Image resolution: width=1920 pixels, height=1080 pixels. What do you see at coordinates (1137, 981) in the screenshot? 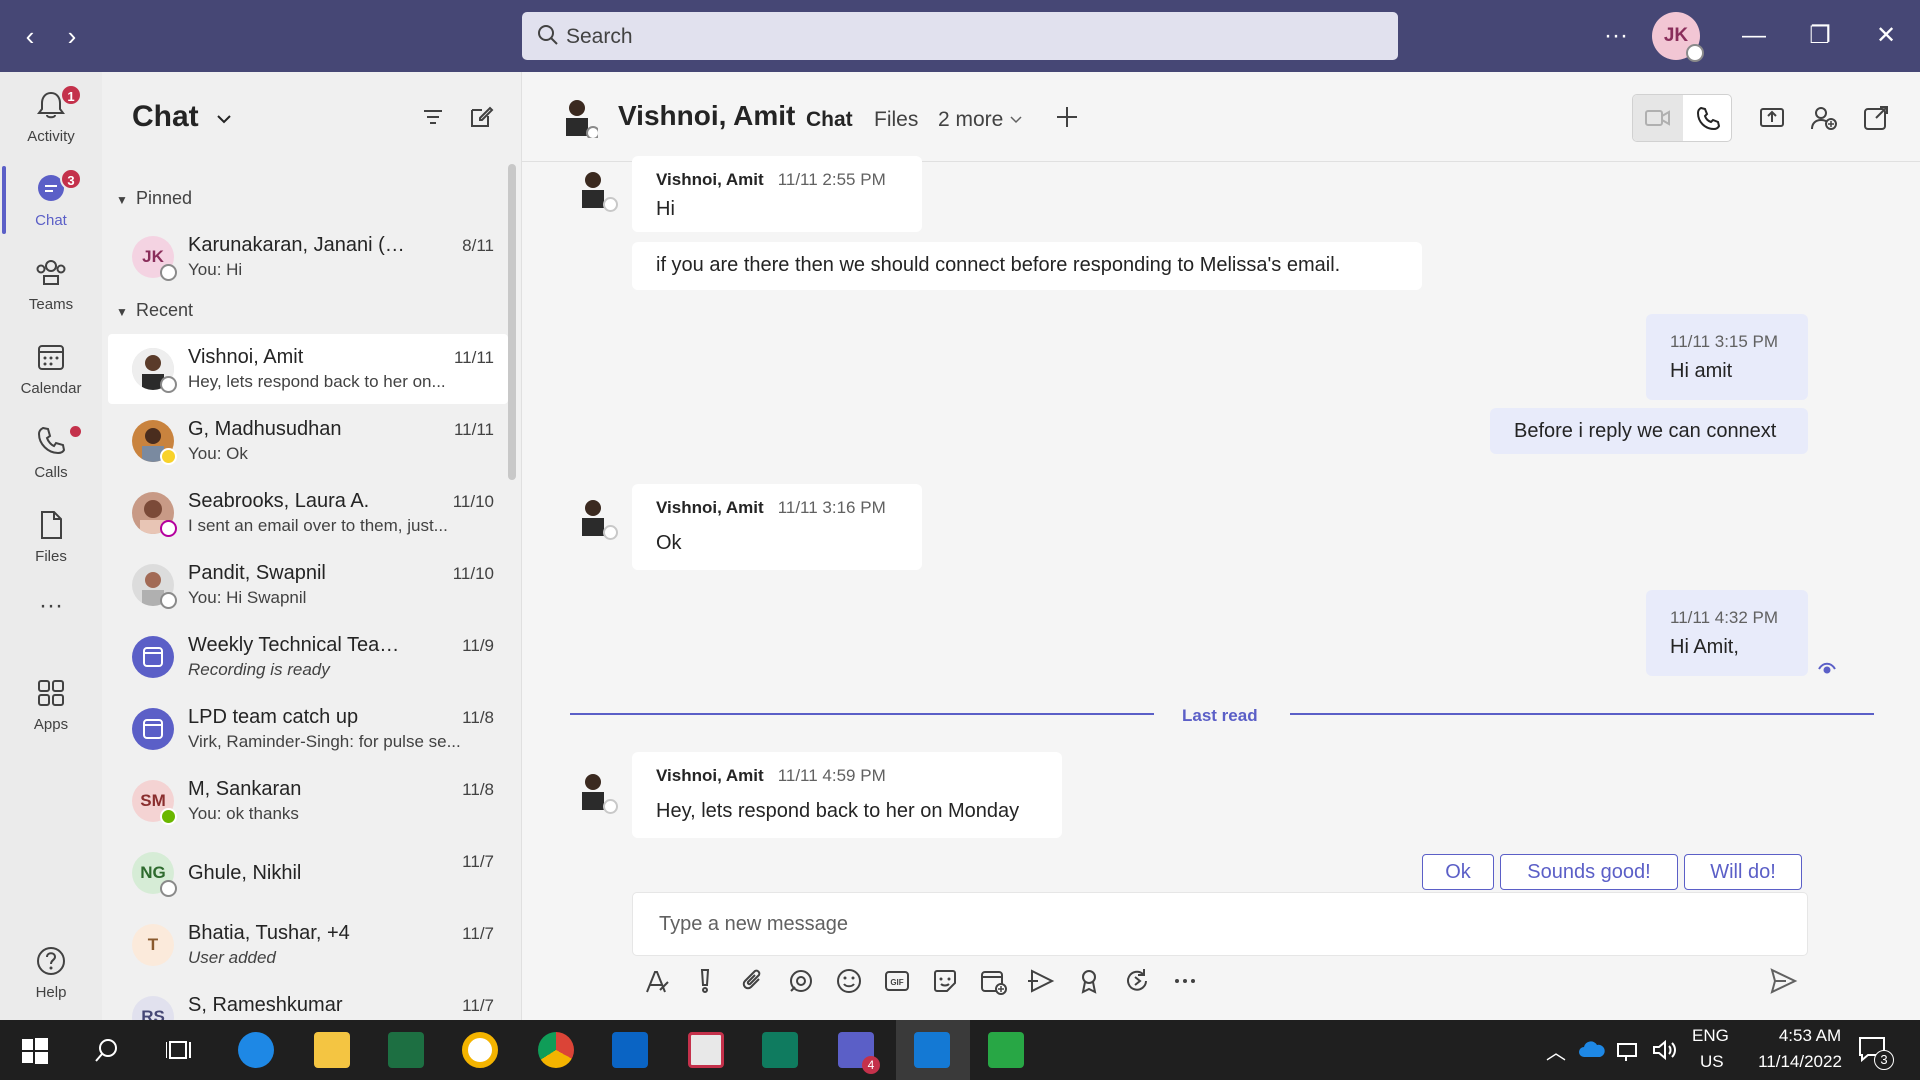
I see `updates-icon` at bounding box center [1137, 981].